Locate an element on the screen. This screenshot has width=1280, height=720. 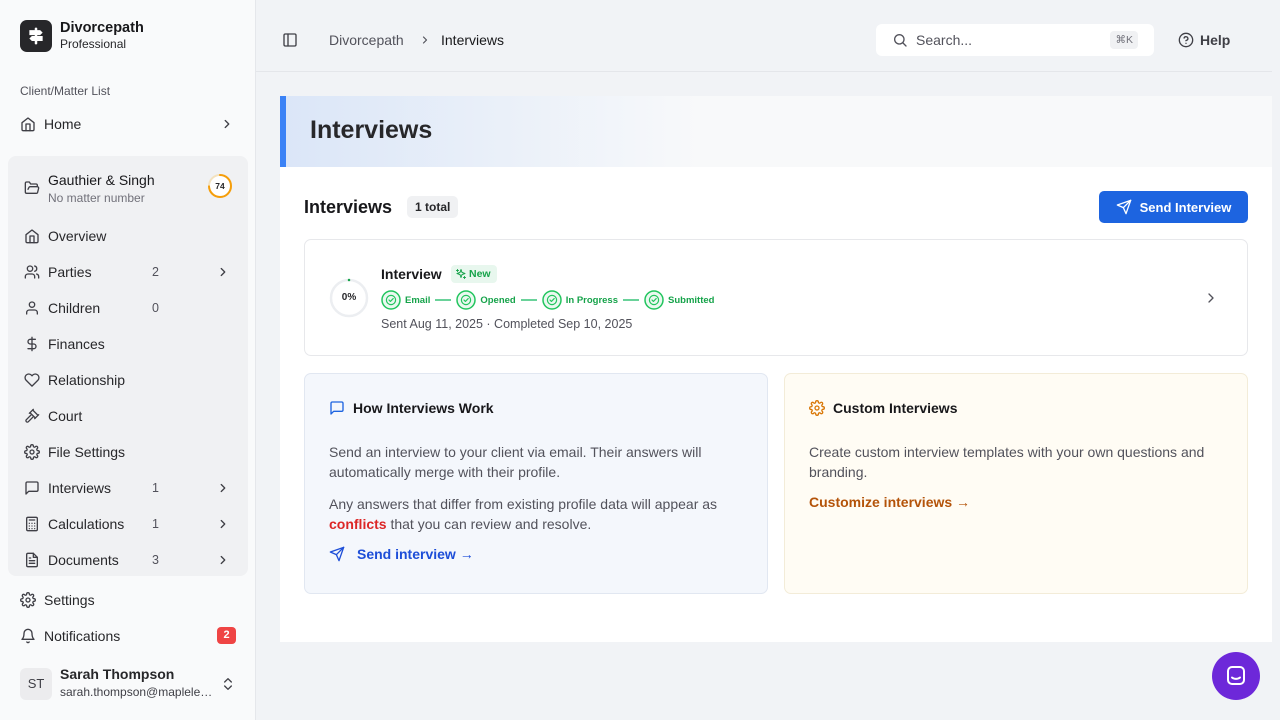
sidebar-item-label: Relationship is located at coordinates (87, 380).